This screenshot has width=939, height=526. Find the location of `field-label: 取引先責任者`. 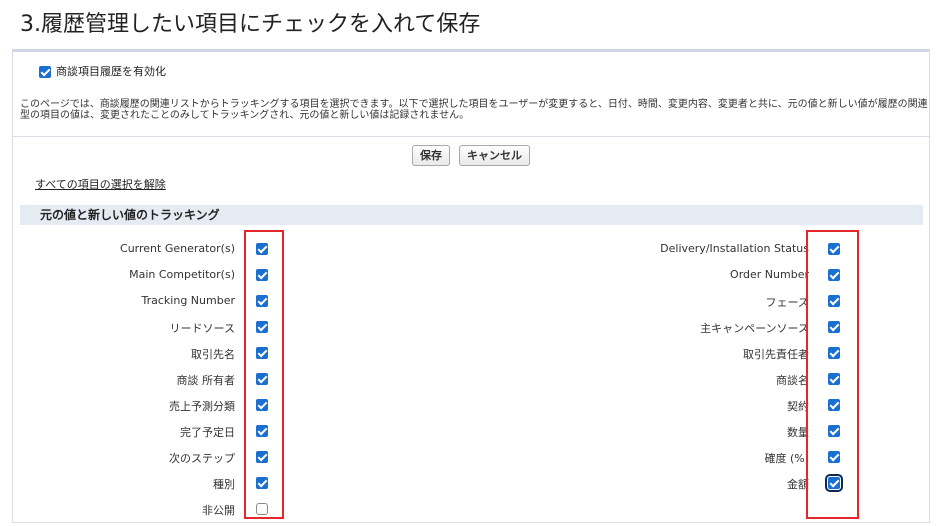

field-label: 取引先責任者 is located at coordinates (776, 354).